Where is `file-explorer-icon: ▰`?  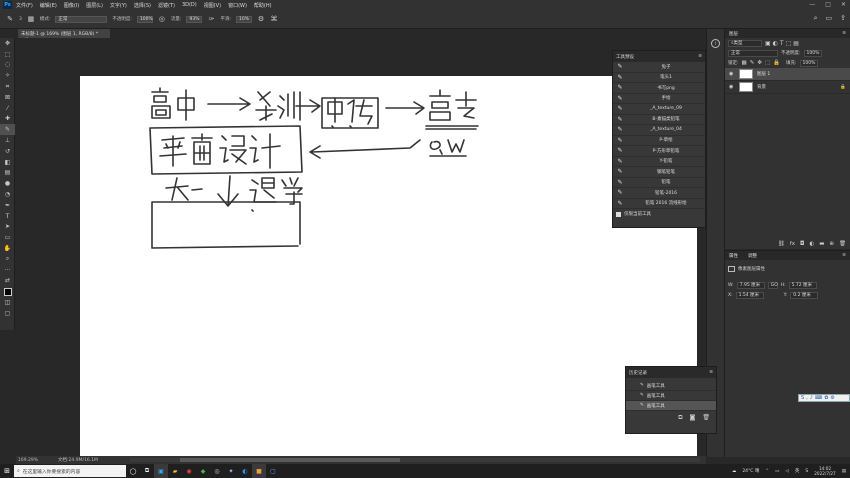 file-explorer-icon: ▰ is located at coordinates (175, 471).